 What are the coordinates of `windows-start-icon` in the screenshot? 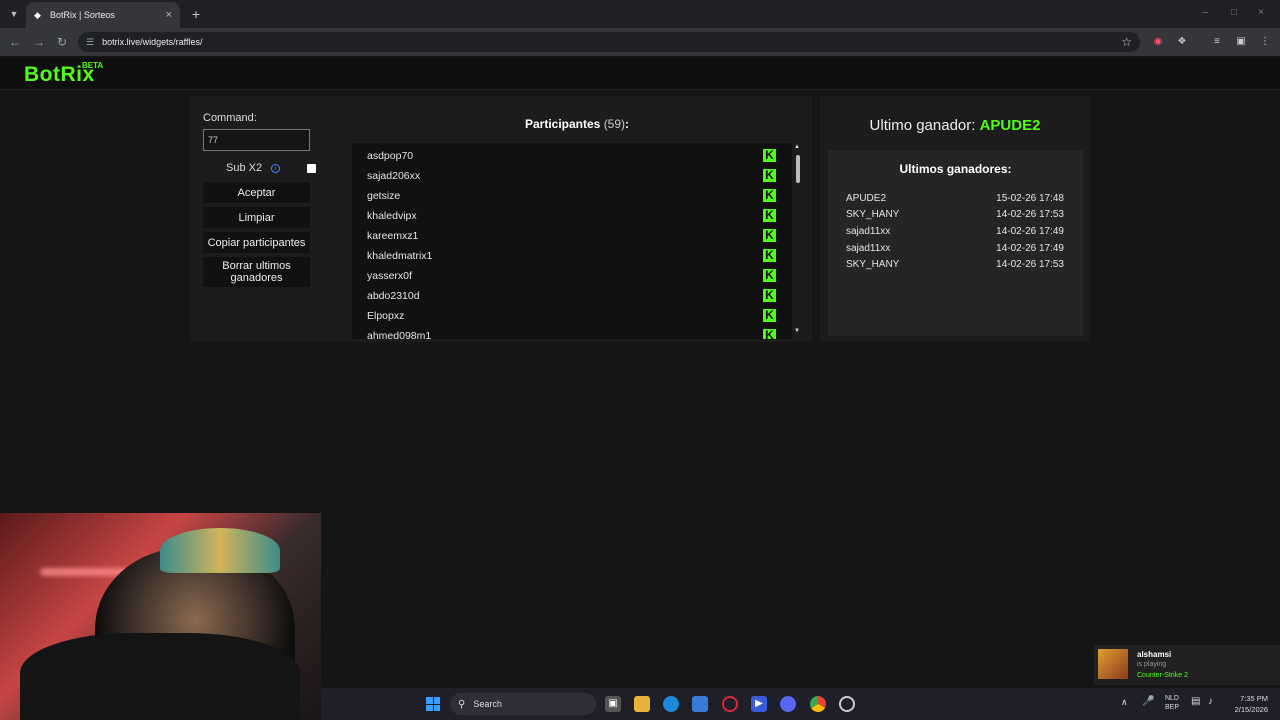 It's located at (433, 704).